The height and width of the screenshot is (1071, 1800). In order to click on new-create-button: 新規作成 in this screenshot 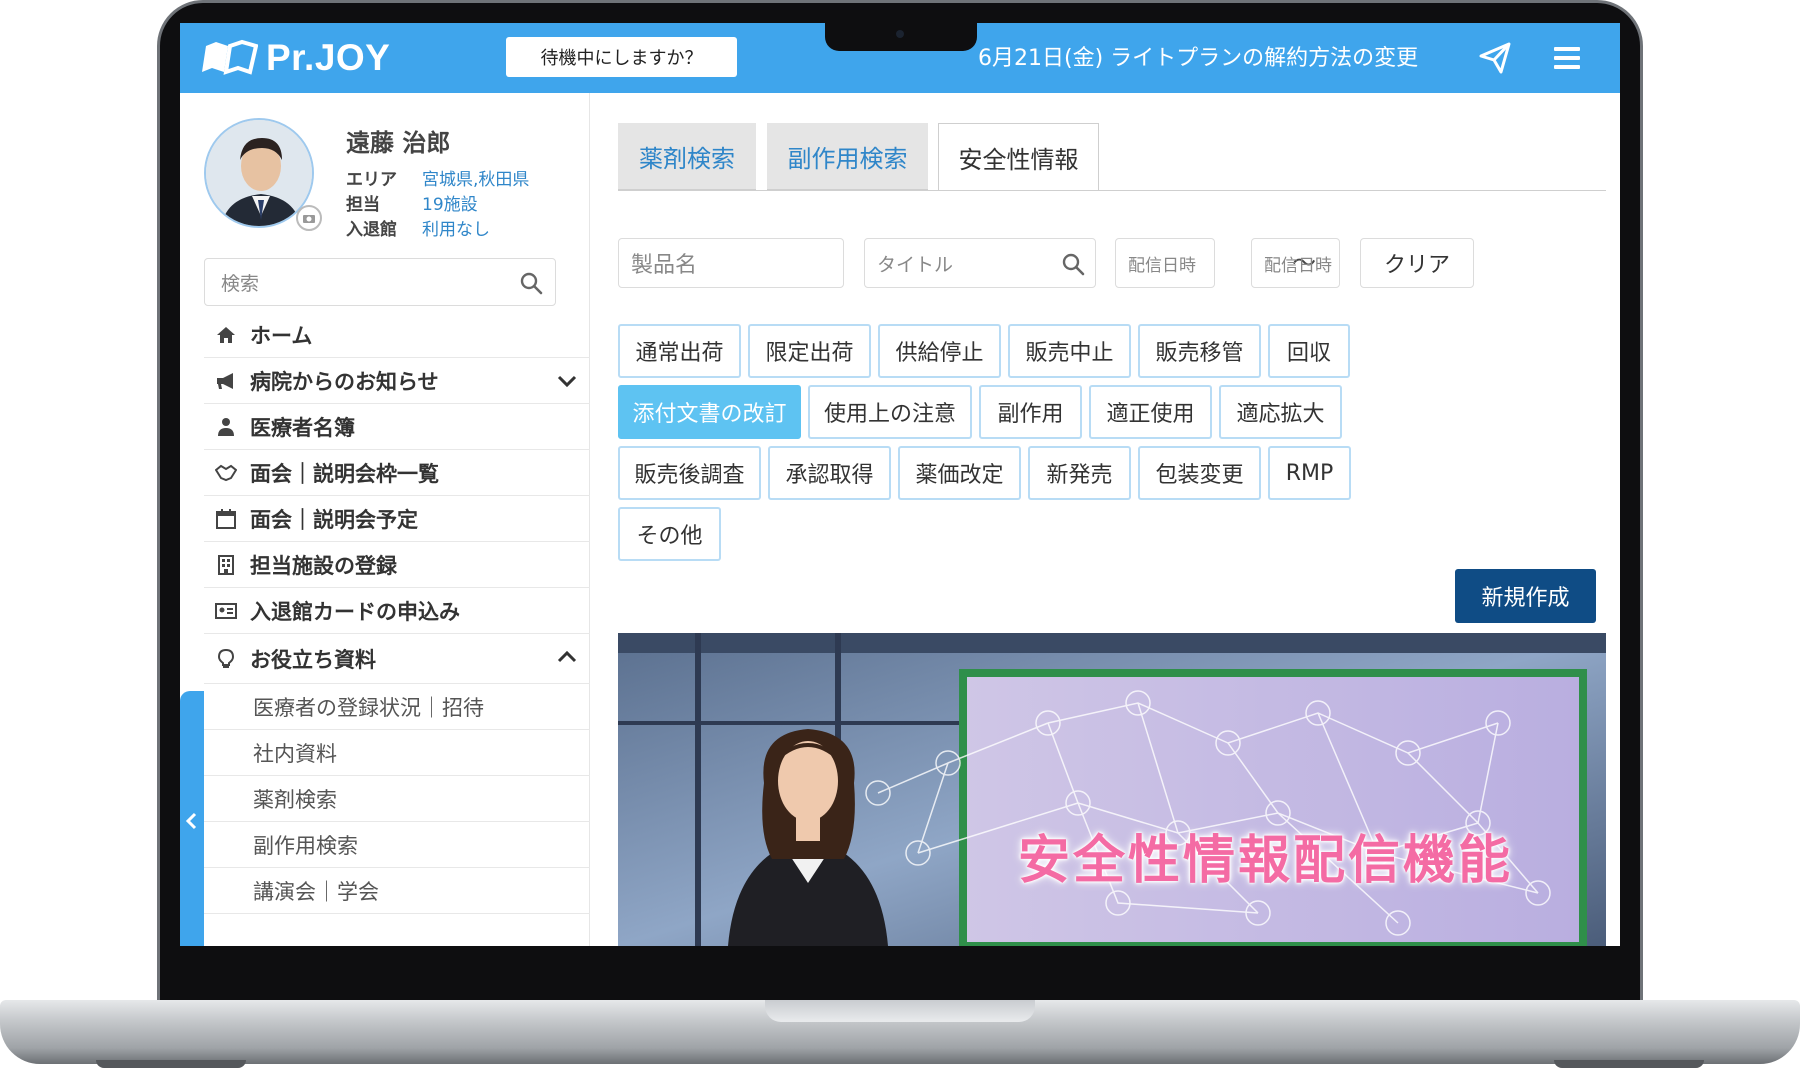, I will do `click(1525, 596)`.